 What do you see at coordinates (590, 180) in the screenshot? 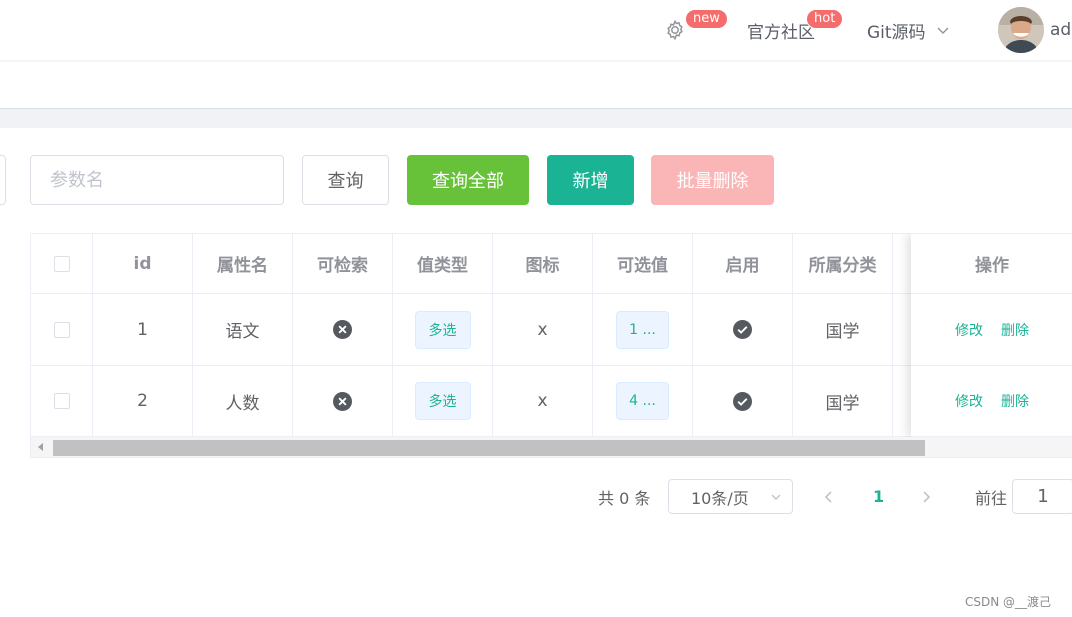
I see `add-button: 新增` at bounding box center [590, 180].